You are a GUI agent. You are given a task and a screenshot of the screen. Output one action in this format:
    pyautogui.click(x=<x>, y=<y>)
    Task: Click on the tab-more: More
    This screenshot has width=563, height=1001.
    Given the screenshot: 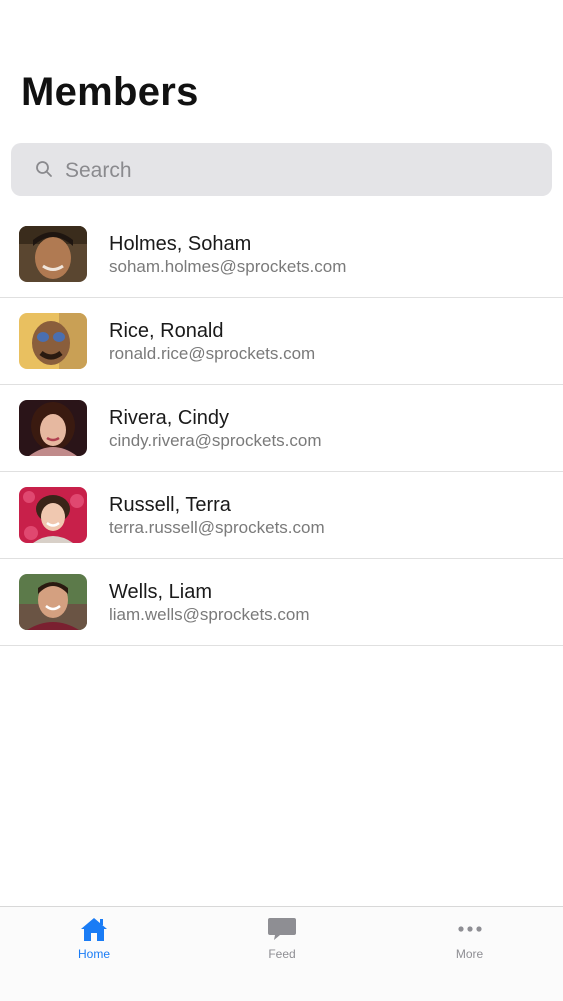 What is the action you would take?
    pyautogui.click(x=469, y=954)
    